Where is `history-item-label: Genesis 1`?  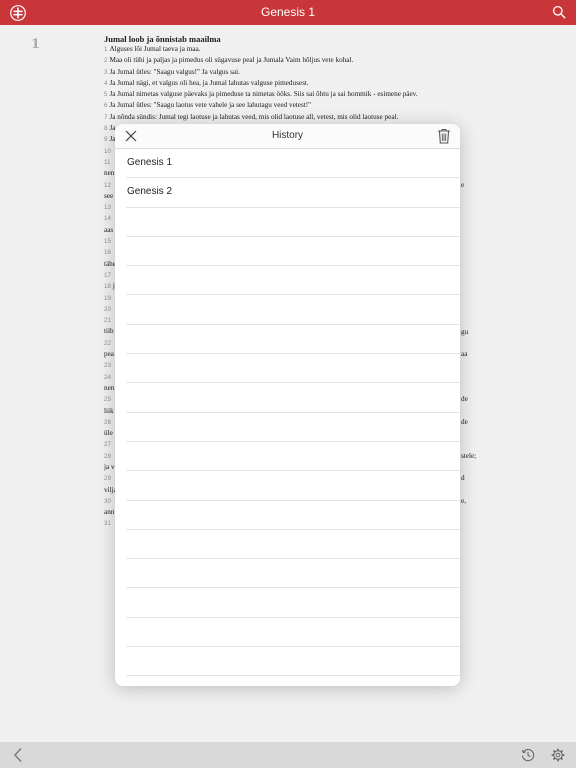 history-item-label: Genesis 1 is located at coordinates (150, 162).